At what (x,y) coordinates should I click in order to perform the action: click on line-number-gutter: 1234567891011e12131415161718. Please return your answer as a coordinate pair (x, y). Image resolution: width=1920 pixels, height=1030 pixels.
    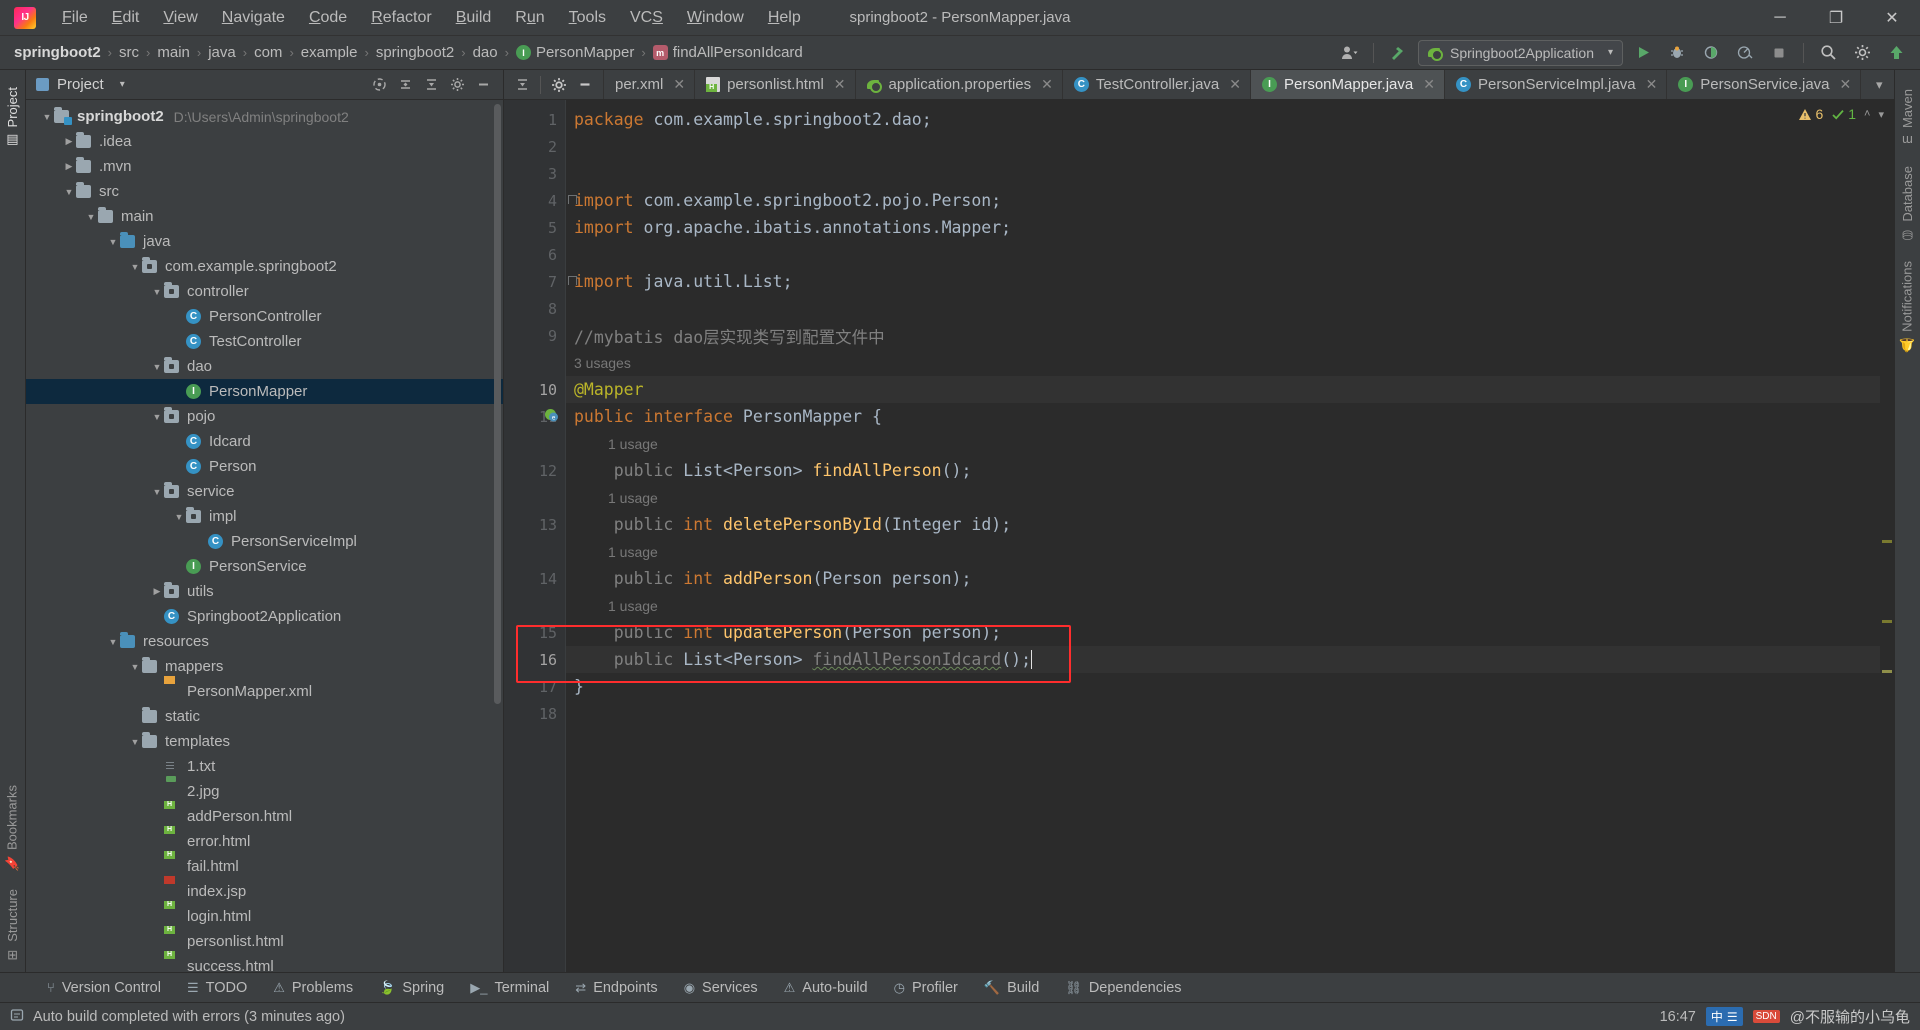
    Looking at the image, I should click on (535, 536).